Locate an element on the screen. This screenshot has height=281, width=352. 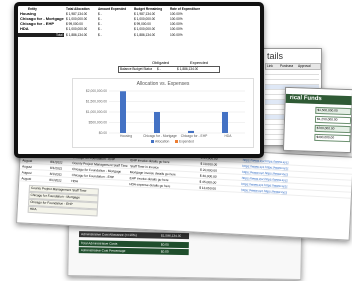
chart-y-tick: $1,000,000.00 is located at coordinates (96, 112).